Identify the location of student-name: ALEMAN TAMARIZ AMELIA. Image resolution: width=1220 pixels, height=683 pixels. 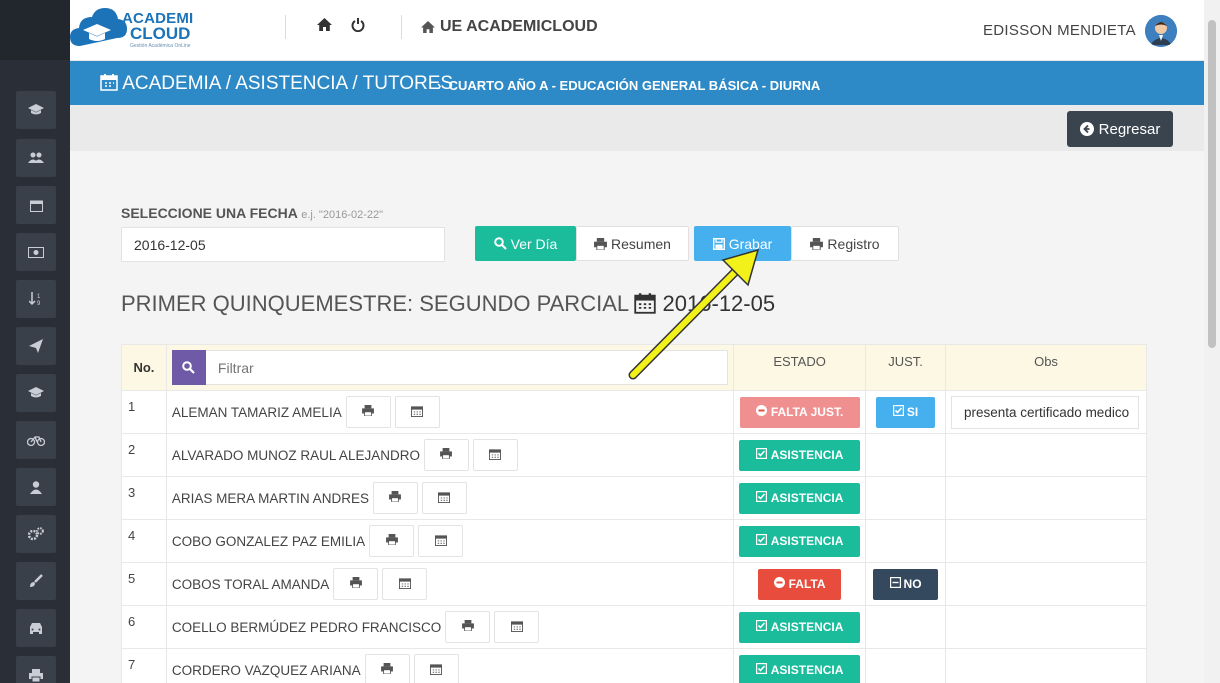
(256, 412).